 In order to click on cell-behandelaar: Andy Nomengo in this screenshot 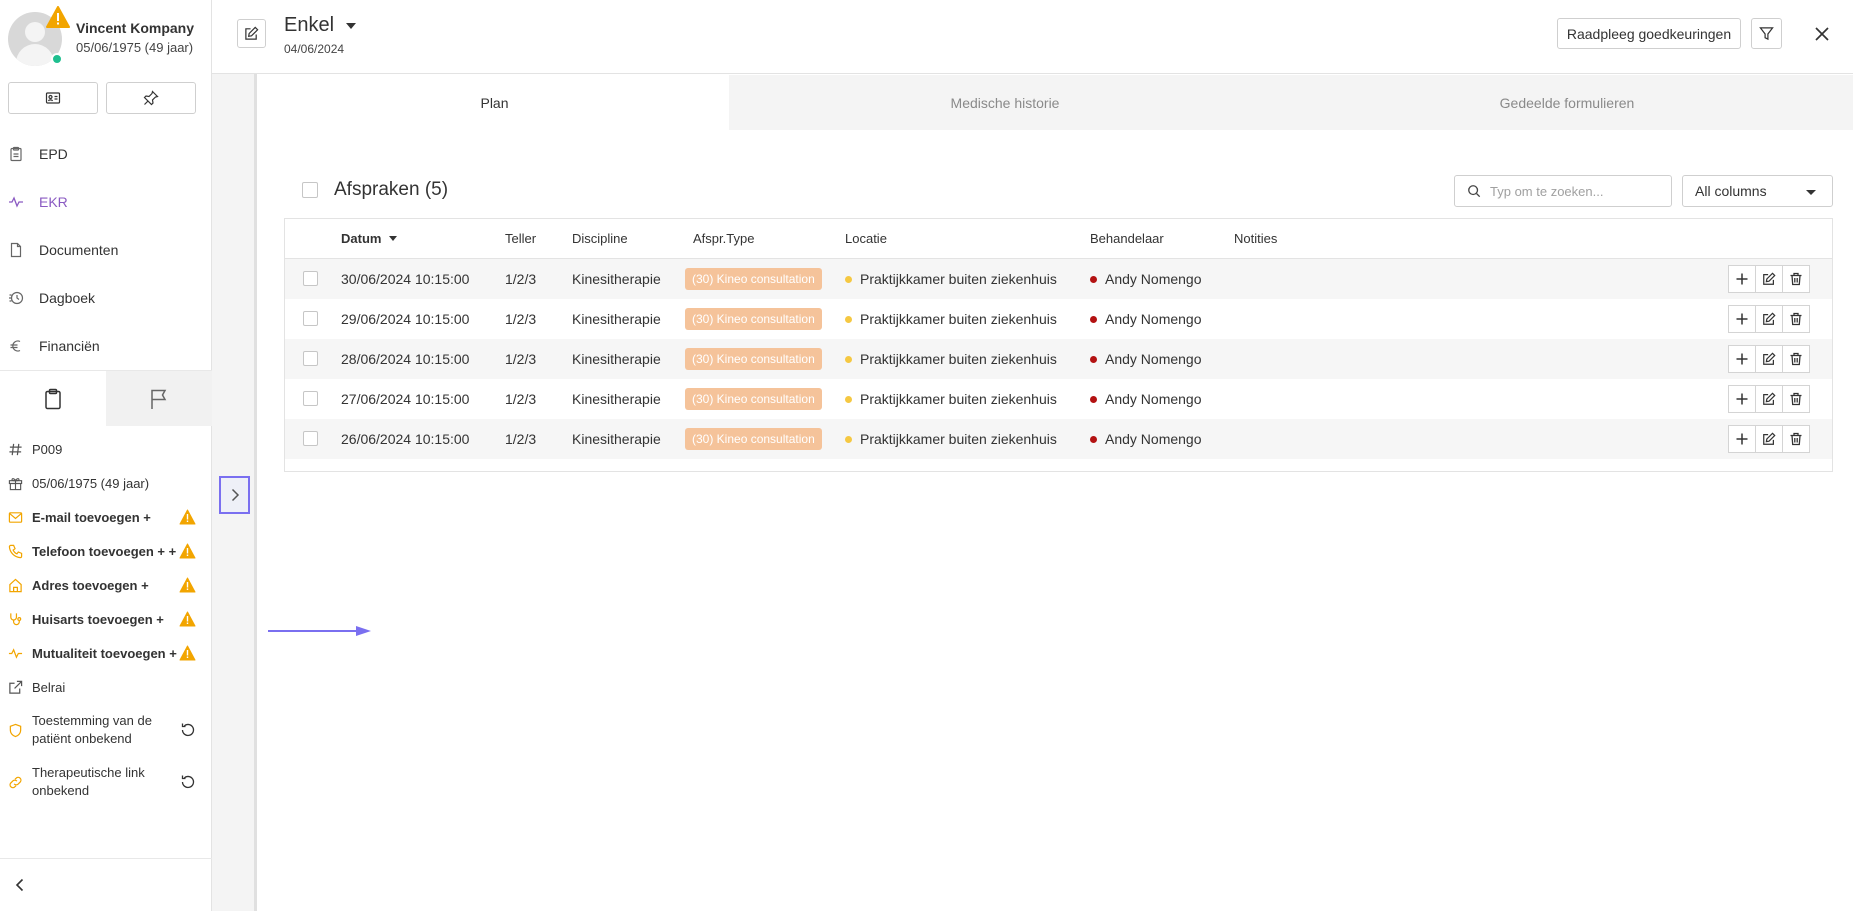, I will do `click(1146, 439)`.